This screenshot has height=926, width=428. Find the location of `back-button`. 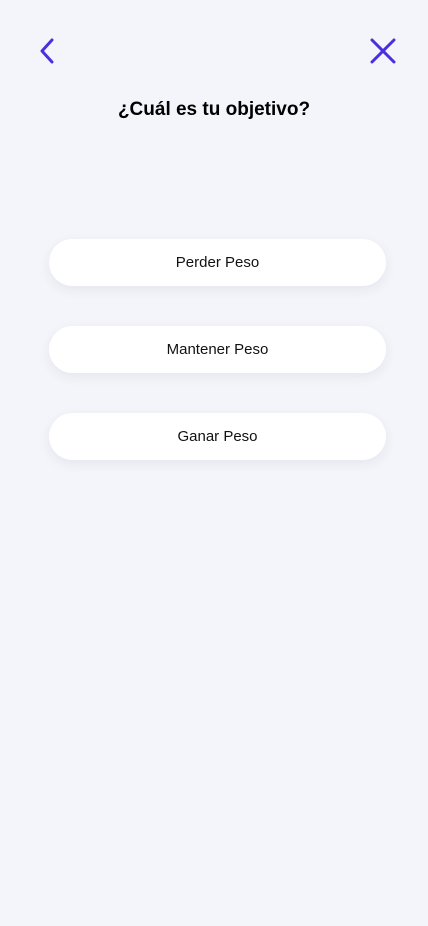

back-button is located at coordinates (47, 51).